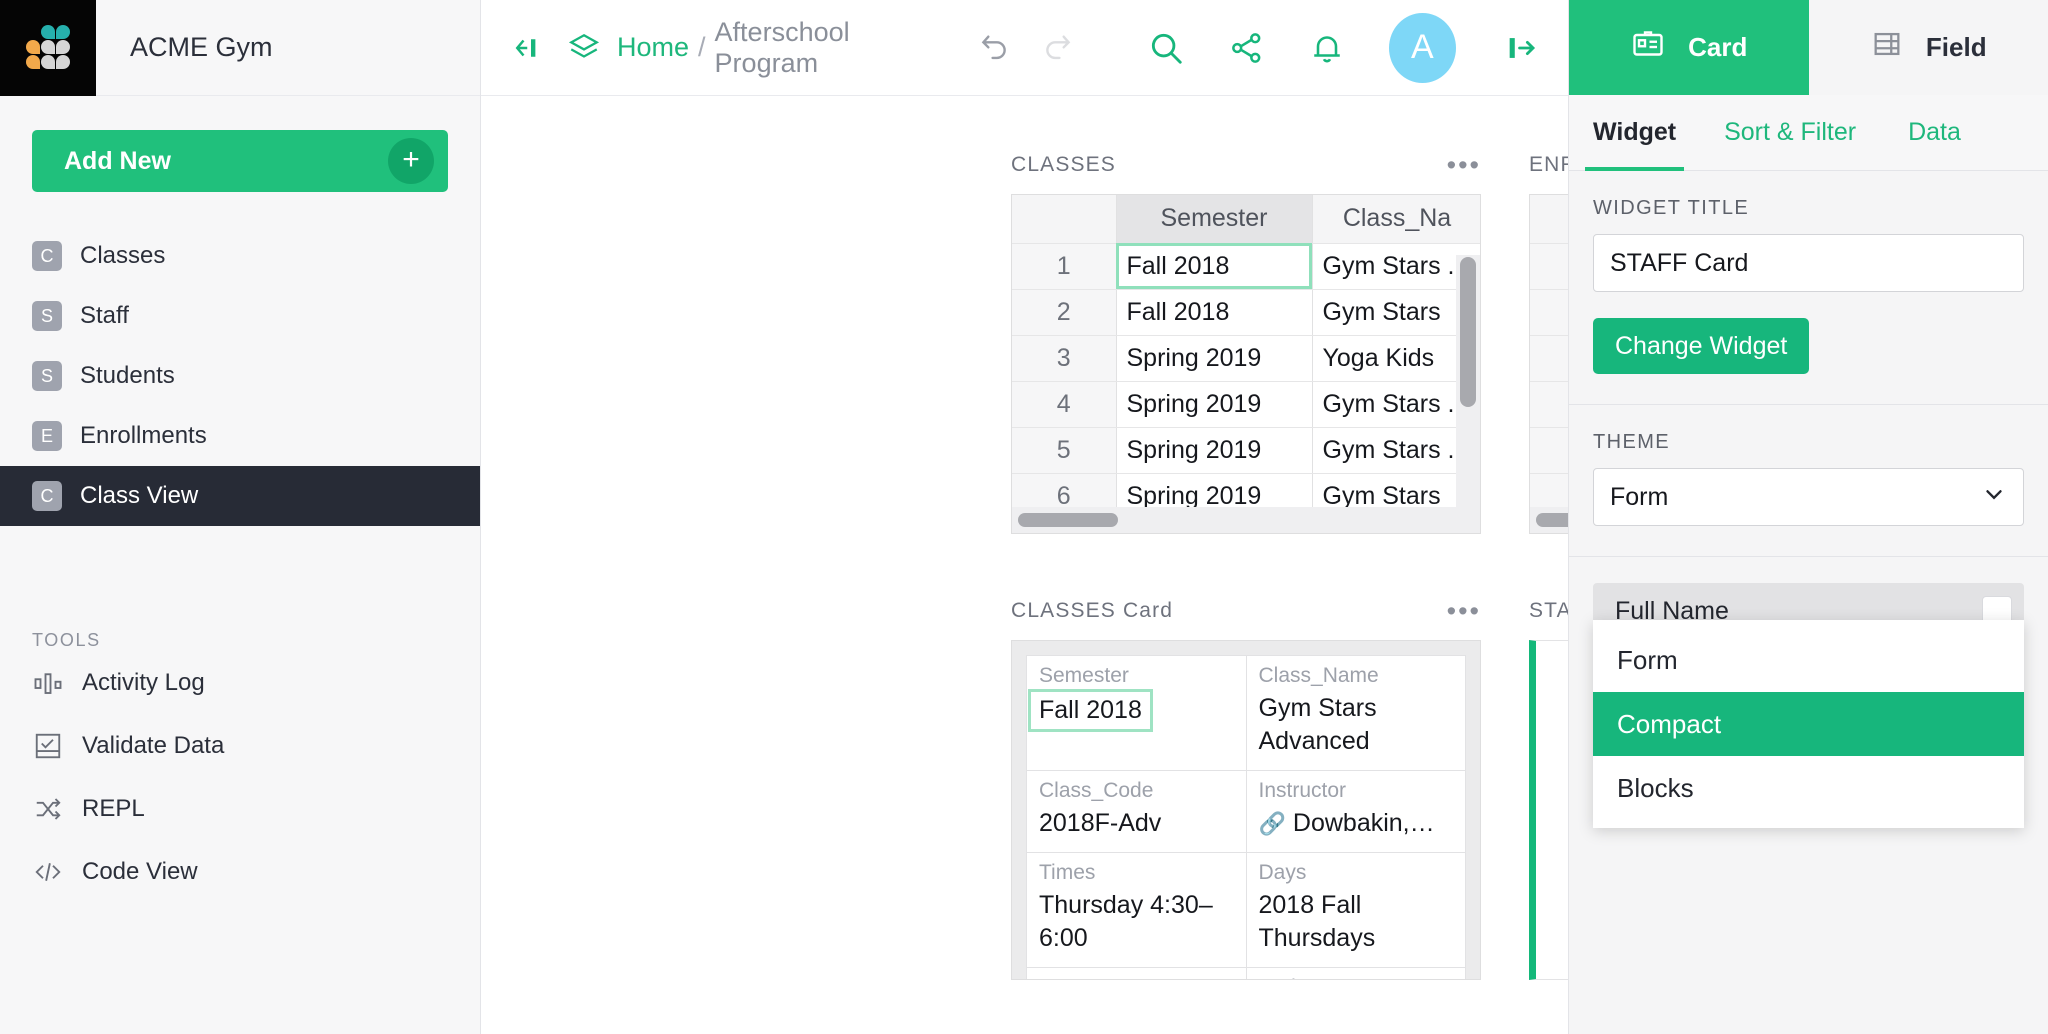 The height and width of the screenshot is (1034, 2048). Describe the element at coordinates (526, 48) in the screenshot. I see `collapse-sidebar-icon` at that location.